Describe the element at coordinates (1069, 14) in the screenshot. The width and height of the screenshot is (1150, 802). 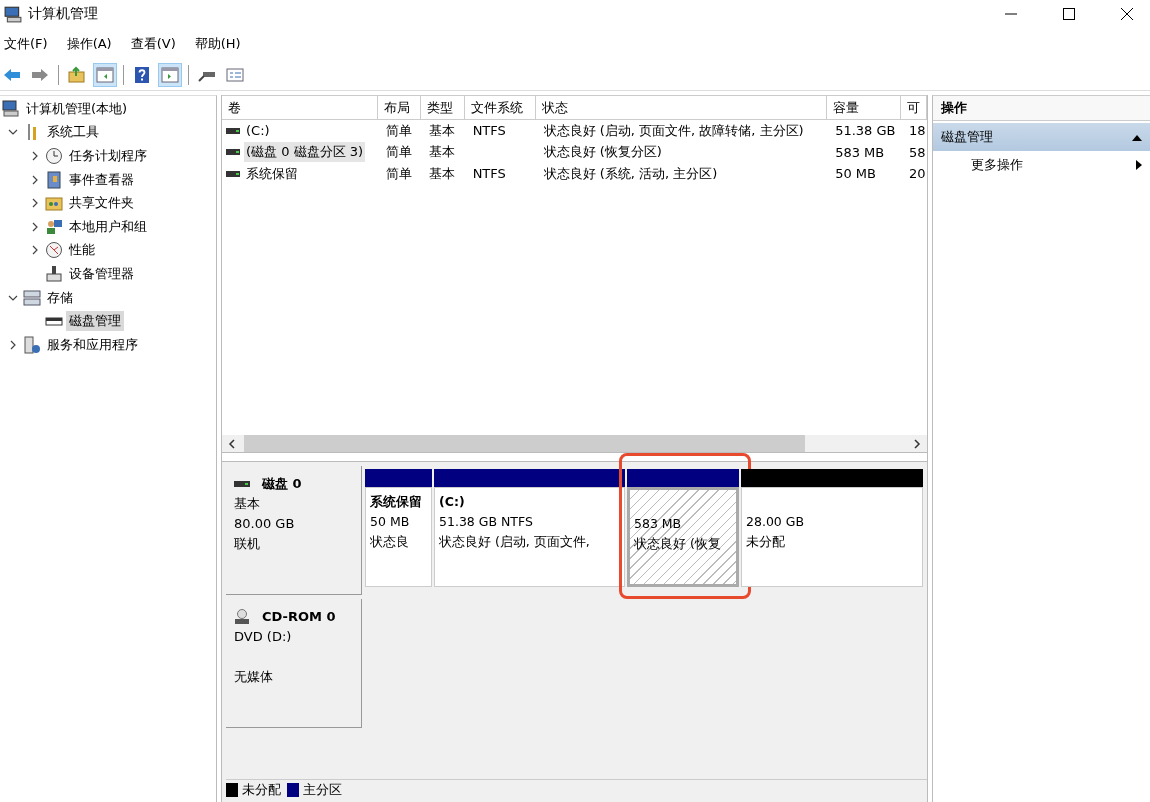
I see `maximize-icon` at that location.